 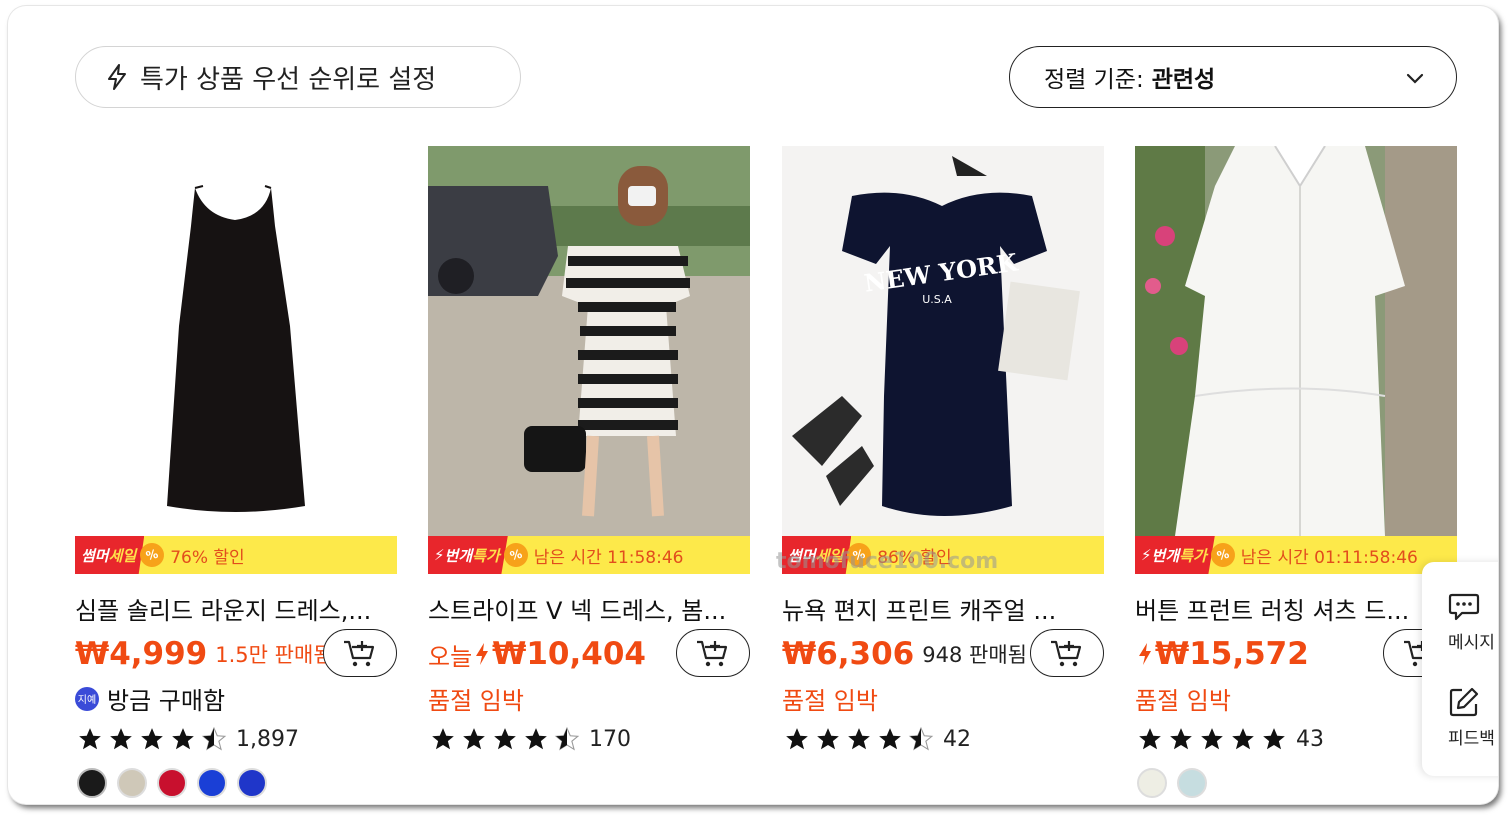 What do you see at coordinates (207, 557) in the screenshot?
I see `promo-text: 76% 할인` at bounding box center [207, 557].